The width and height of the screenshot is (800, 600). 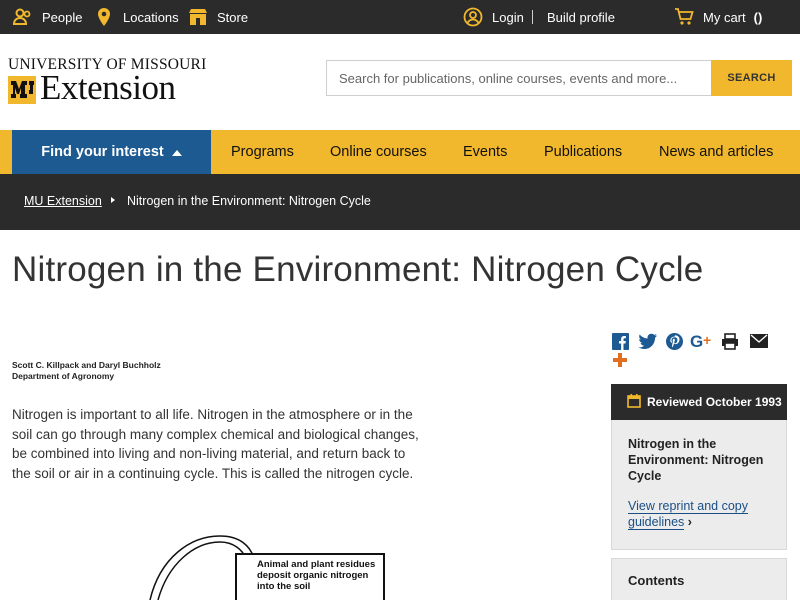 What do you see at coordinates (233, 17) in the screenshot?
I see `store-label: Store` at bounding box center [233, 17].